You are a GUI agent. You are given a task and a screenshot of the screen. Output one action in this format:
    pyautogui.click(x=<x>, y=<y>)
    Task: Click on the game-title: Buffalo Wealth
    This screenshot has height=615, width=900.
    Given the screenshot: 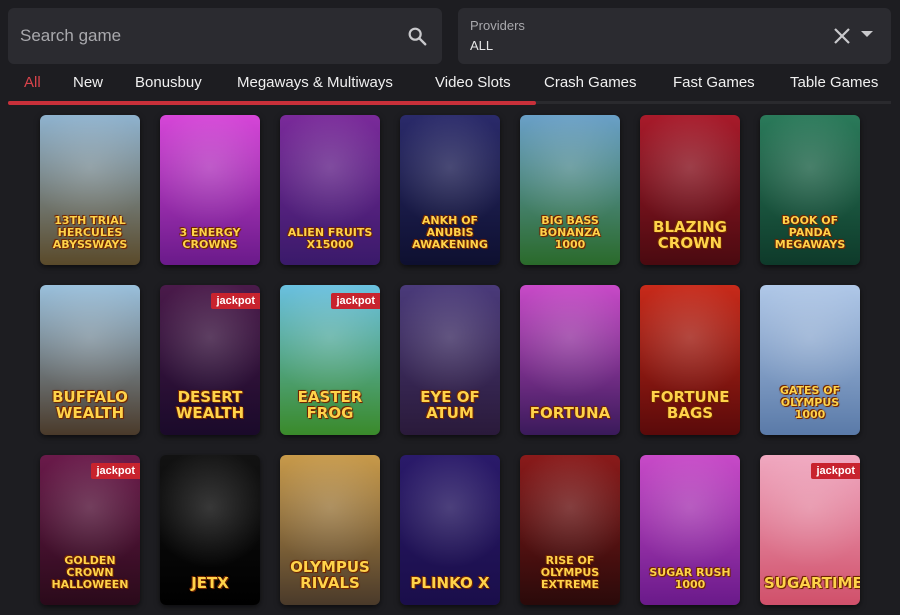 What is the action you would take?
    pyautogui.click(x=90, y=405)
    